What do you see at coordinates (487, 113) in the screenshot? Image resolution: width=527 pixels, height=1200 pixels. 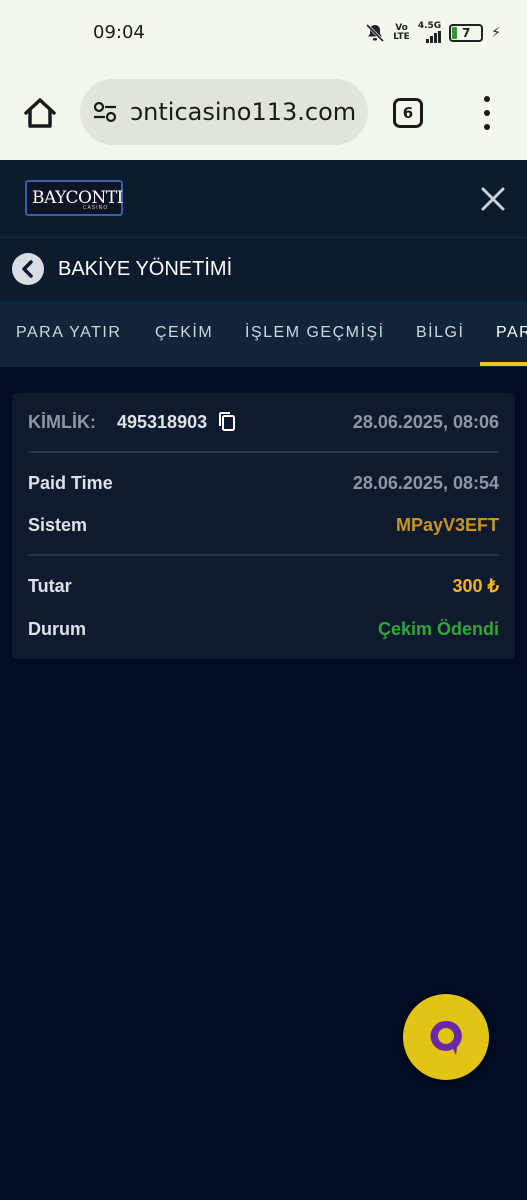 I see `menu-dots-icon` at bounding box center [487, 113].